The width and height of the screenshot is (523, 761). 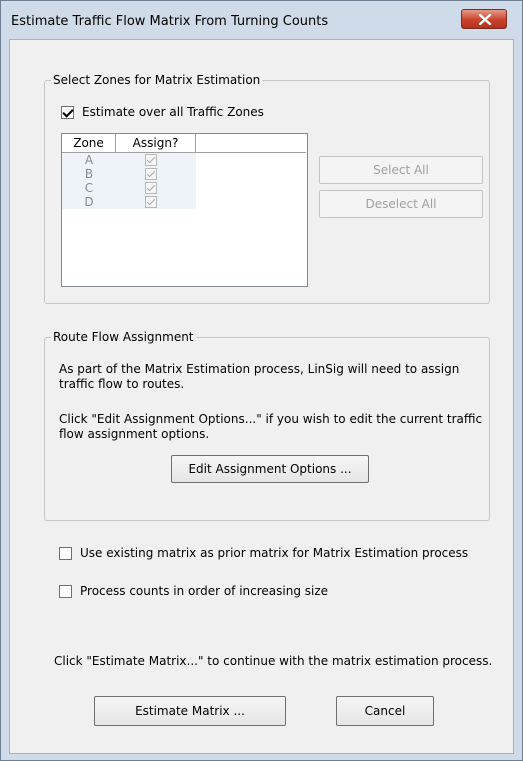 I want to click on all-zones-checkbox-label: Estimate over all Traffic Zones, so click(x=173, y=112).